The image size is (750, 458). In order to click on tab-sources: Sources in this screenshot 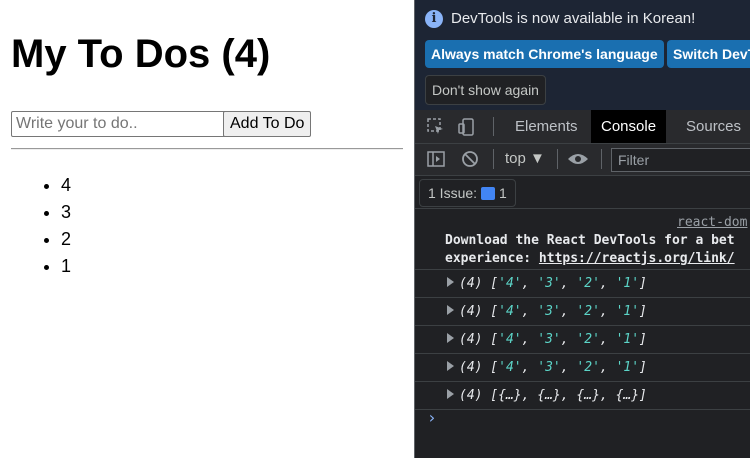, I will do `click(713, 126)`.